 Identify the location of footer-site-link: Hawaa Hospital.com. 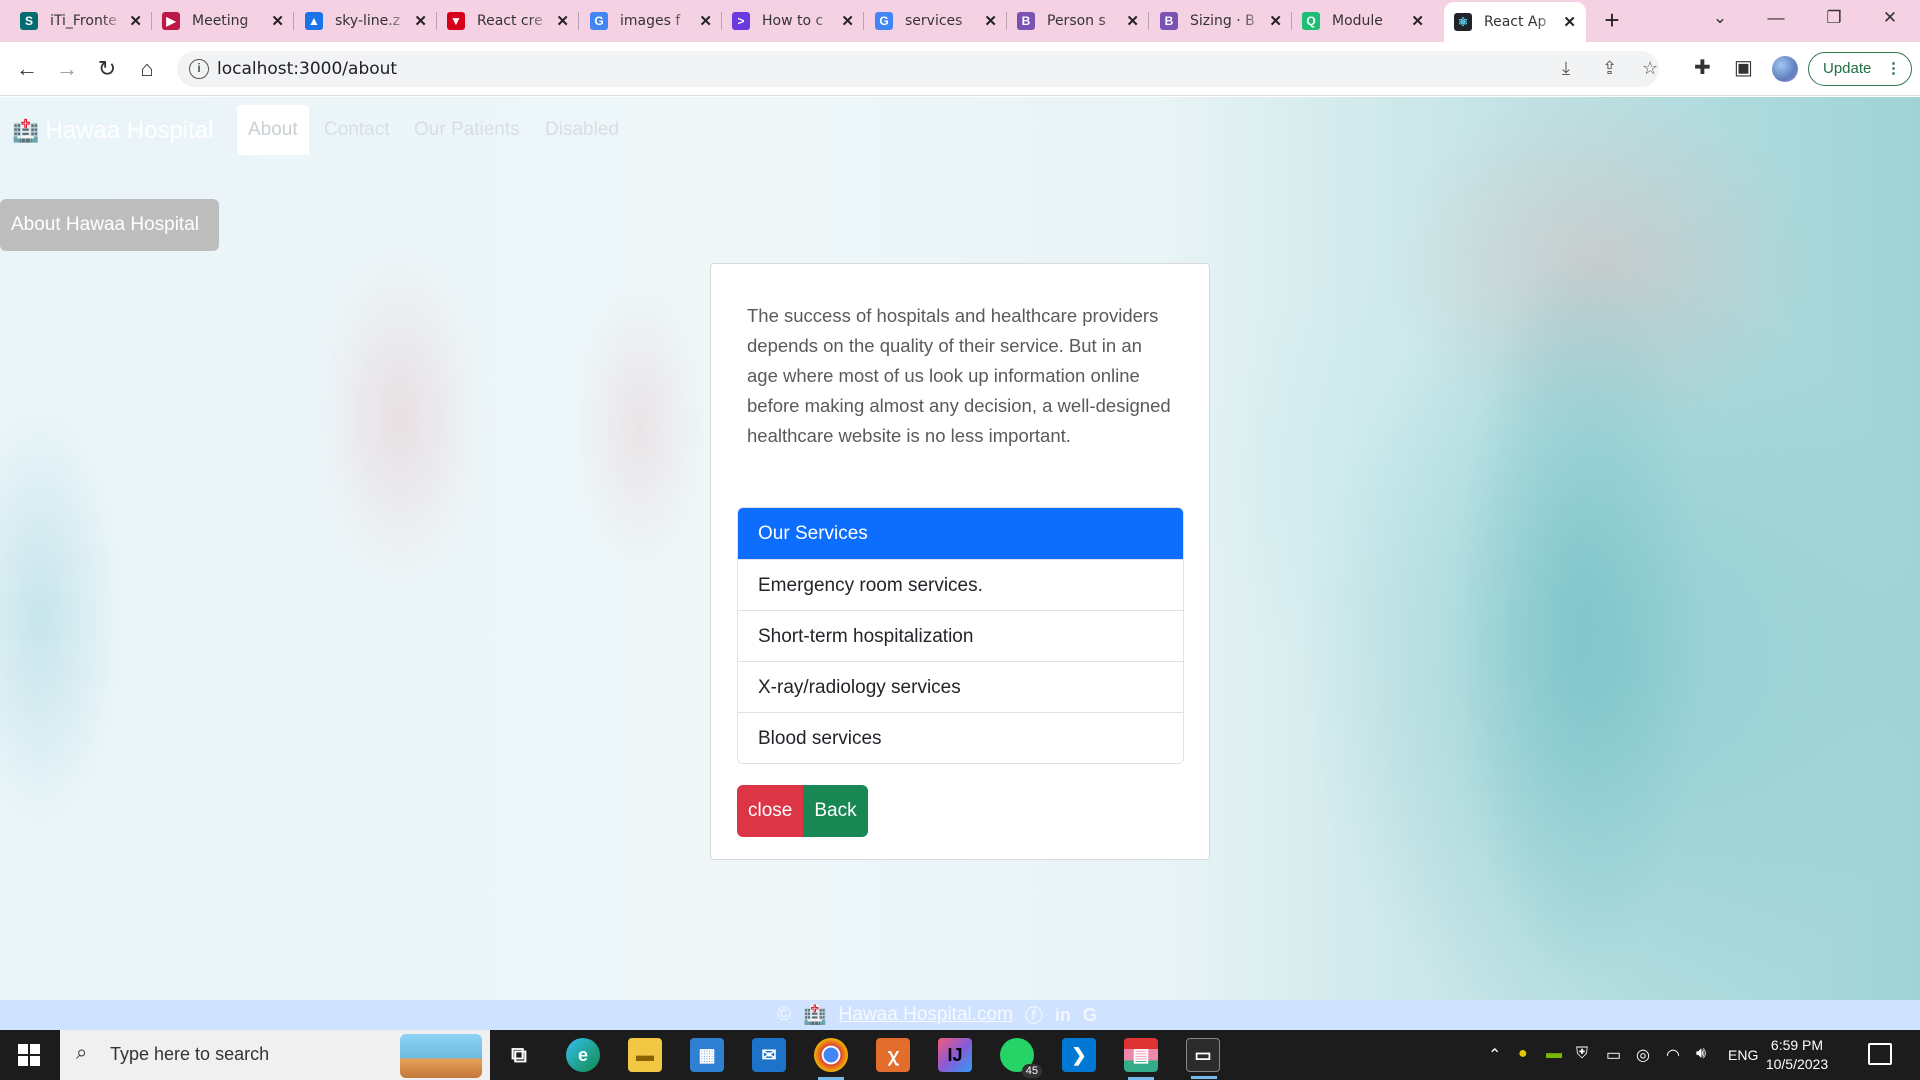
(926, 1015).